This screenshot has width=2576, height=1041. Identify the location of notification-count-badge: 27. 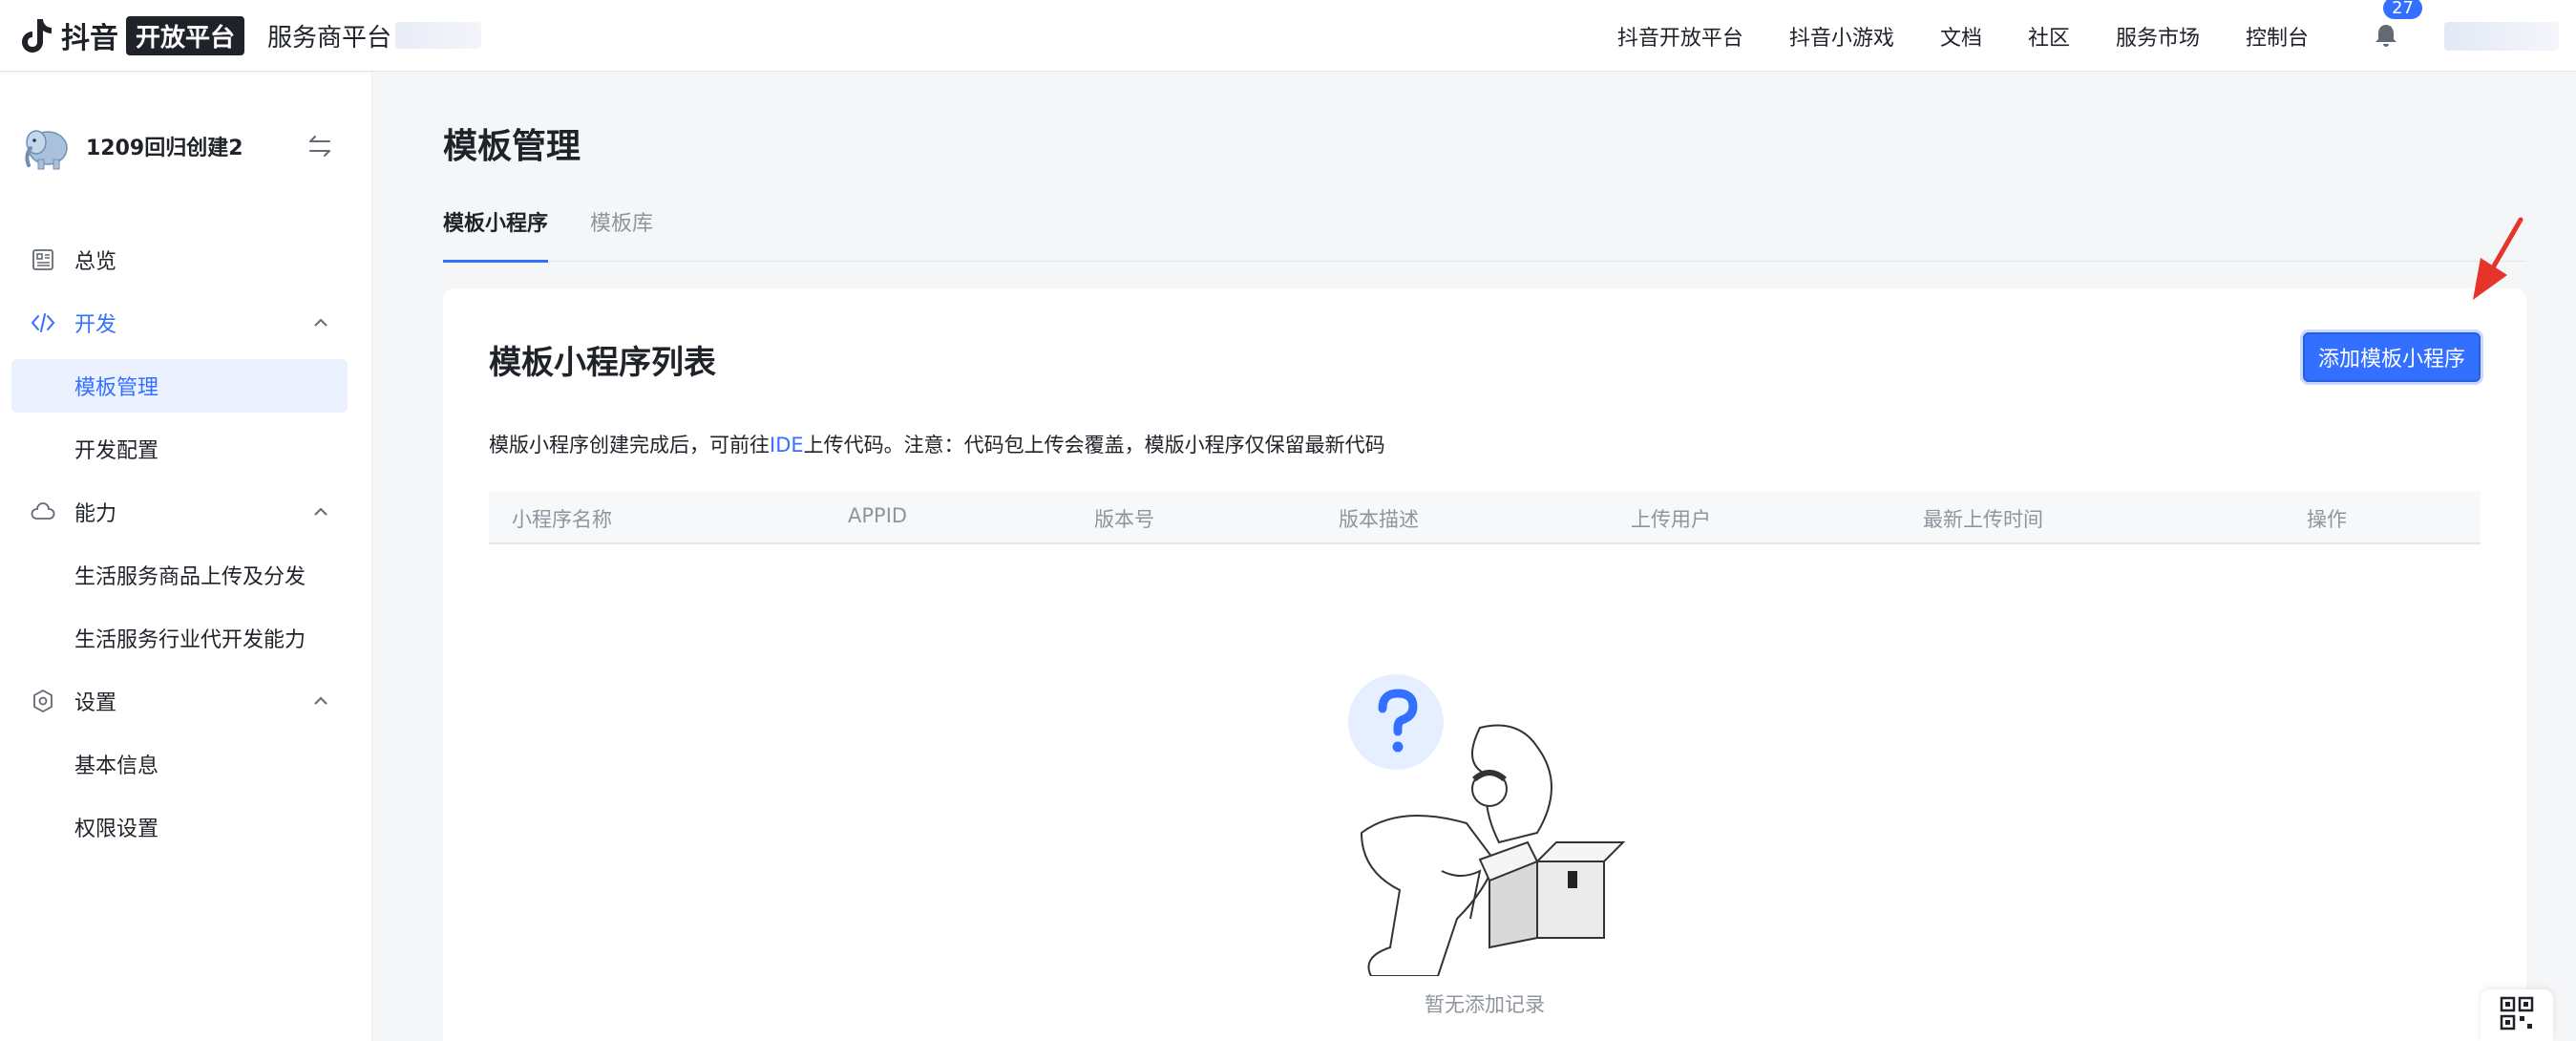
(2402, 9).